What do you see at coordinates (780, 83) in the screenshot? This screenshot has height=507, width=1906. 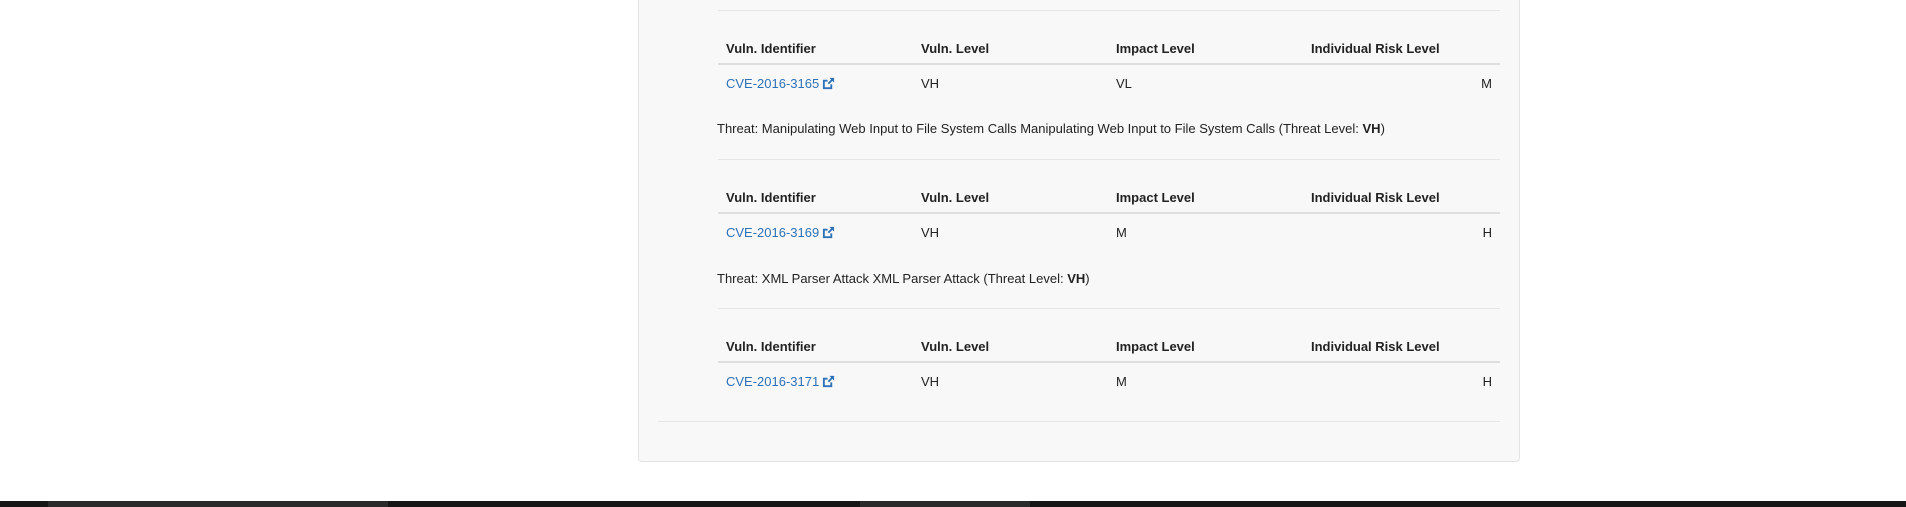 I see `cve-link: CVE-2016-3165` at bounding box center [780, 83].